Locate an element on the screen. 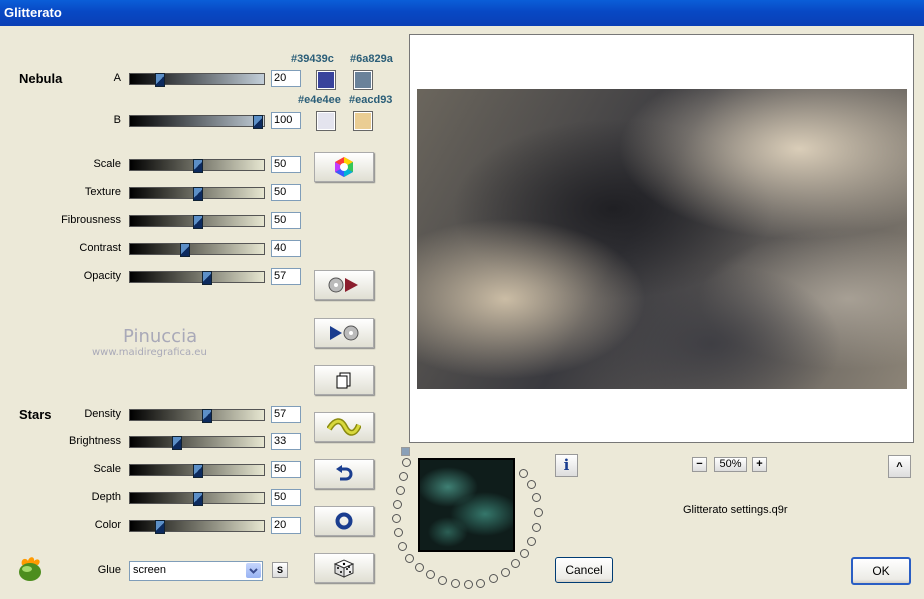  nebula-value-input-2: 50 is located at coordinates (286, 164).